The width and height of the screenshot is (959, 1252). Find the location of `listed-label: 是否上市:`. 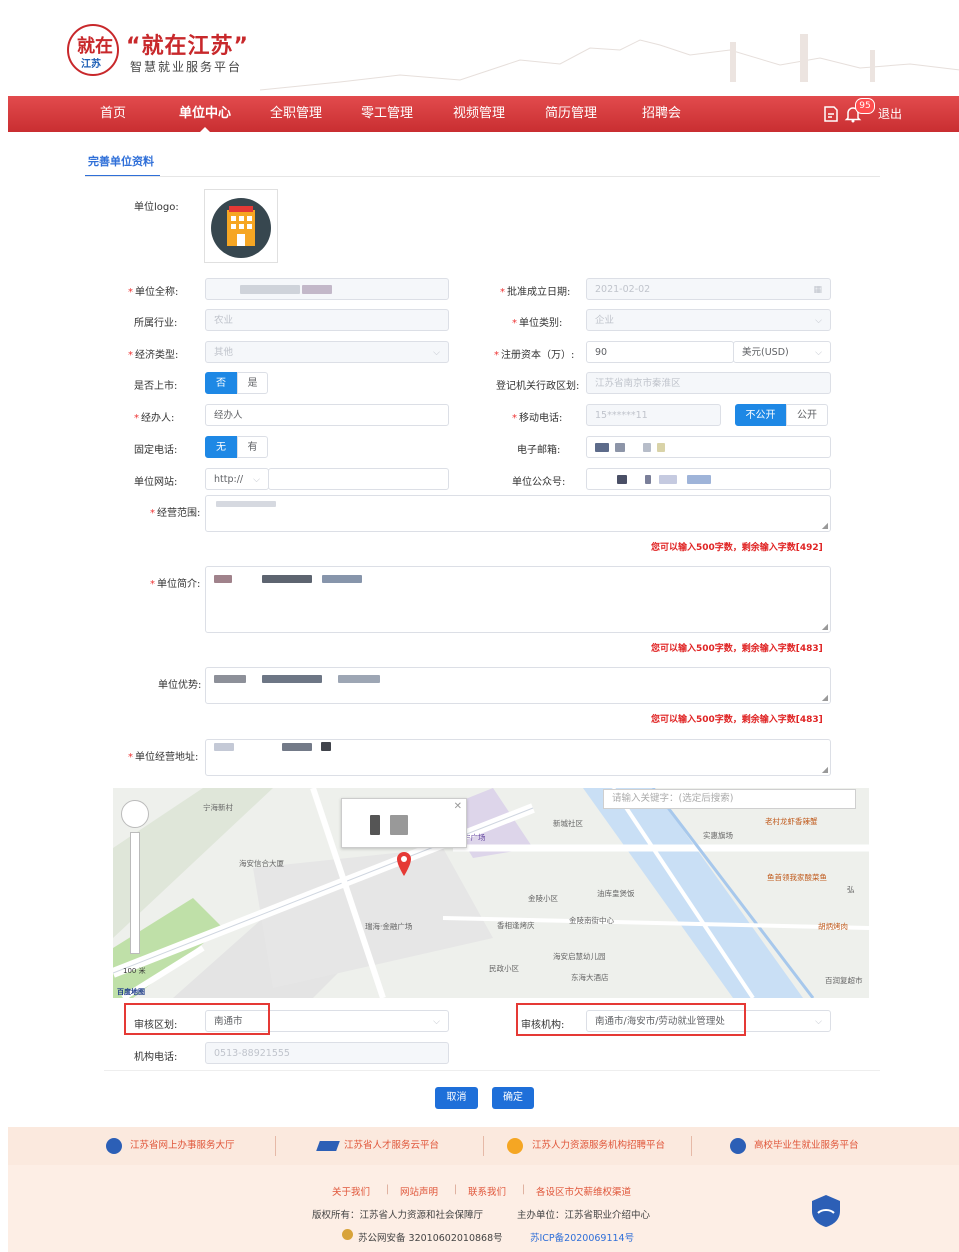

listed-label: 是否上市: is located at coordinates (156, 386).